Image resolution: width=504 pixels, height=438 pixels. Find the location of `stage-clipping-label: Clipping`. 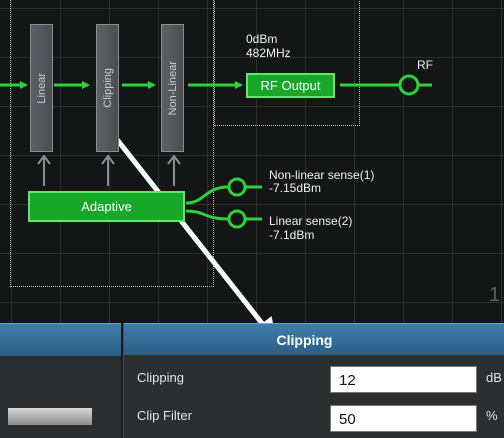

stage-clipping-label: Clipping is located at coordinates (107, 88).